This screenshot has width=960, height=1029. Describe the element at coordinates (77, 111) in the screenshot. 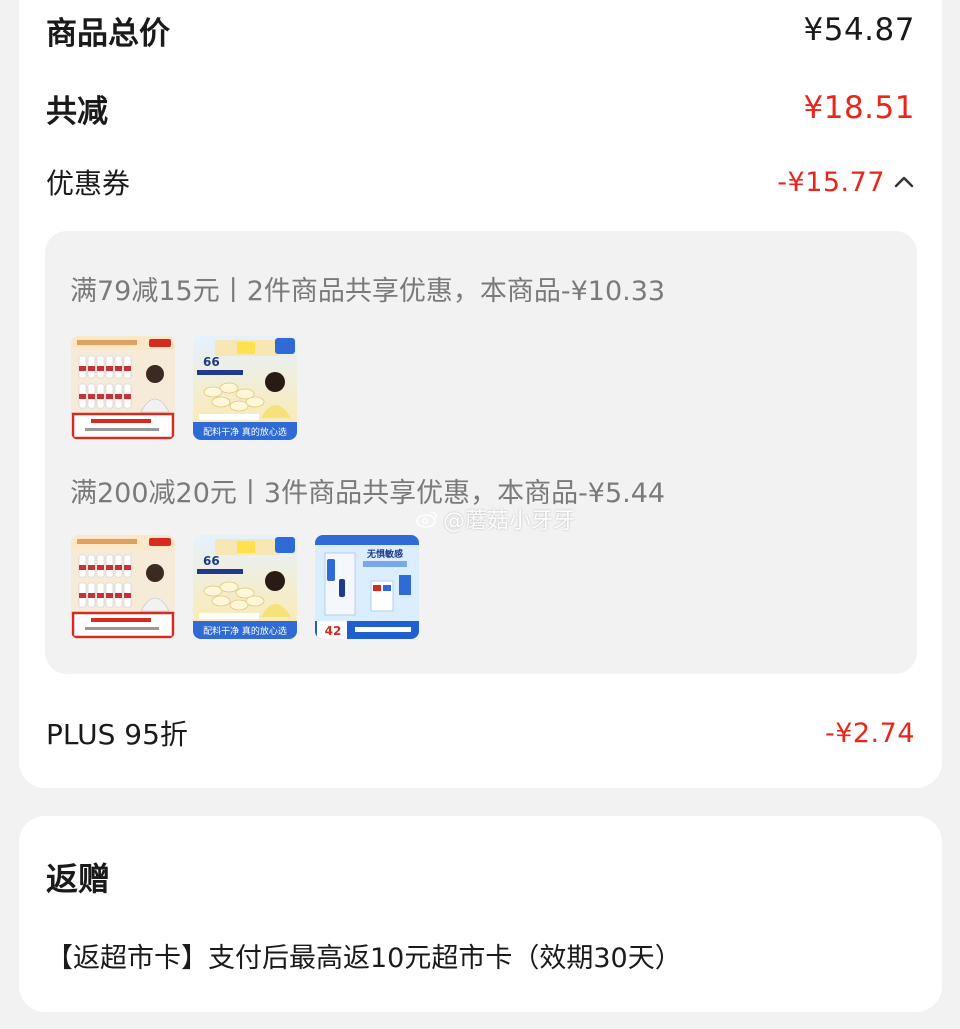

I see `total-discount-label: 共减` at that location.